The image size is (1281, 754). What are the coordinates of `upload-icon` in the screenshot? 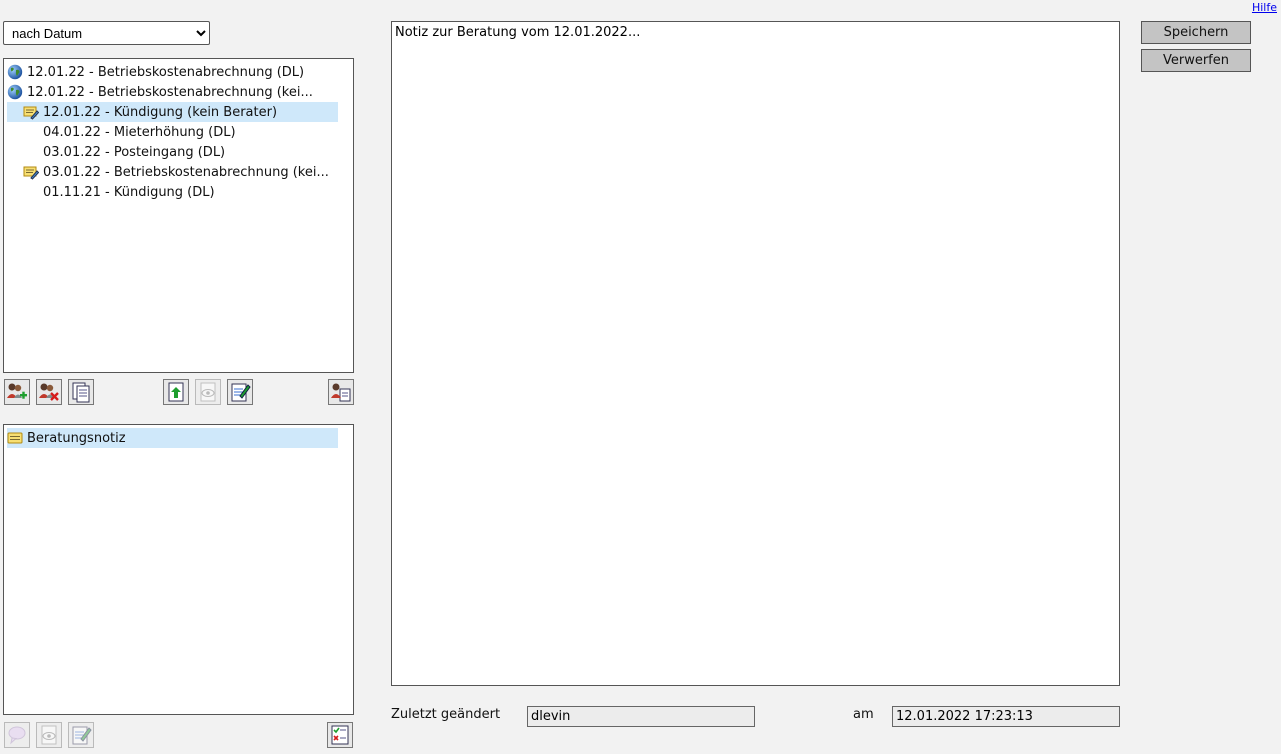 It's located at (176, 392).